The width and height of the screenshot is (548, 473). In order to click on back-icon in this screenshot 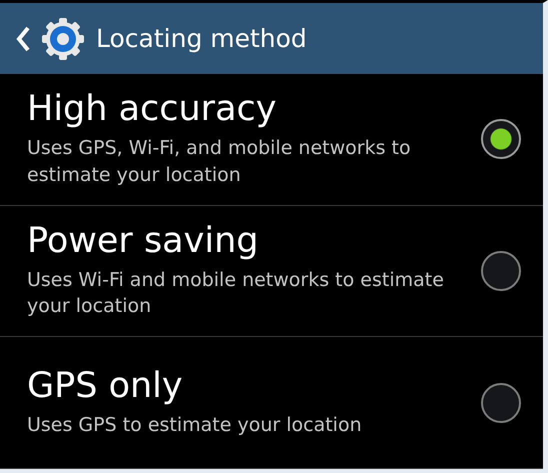, I will do `click(23, 39)`.